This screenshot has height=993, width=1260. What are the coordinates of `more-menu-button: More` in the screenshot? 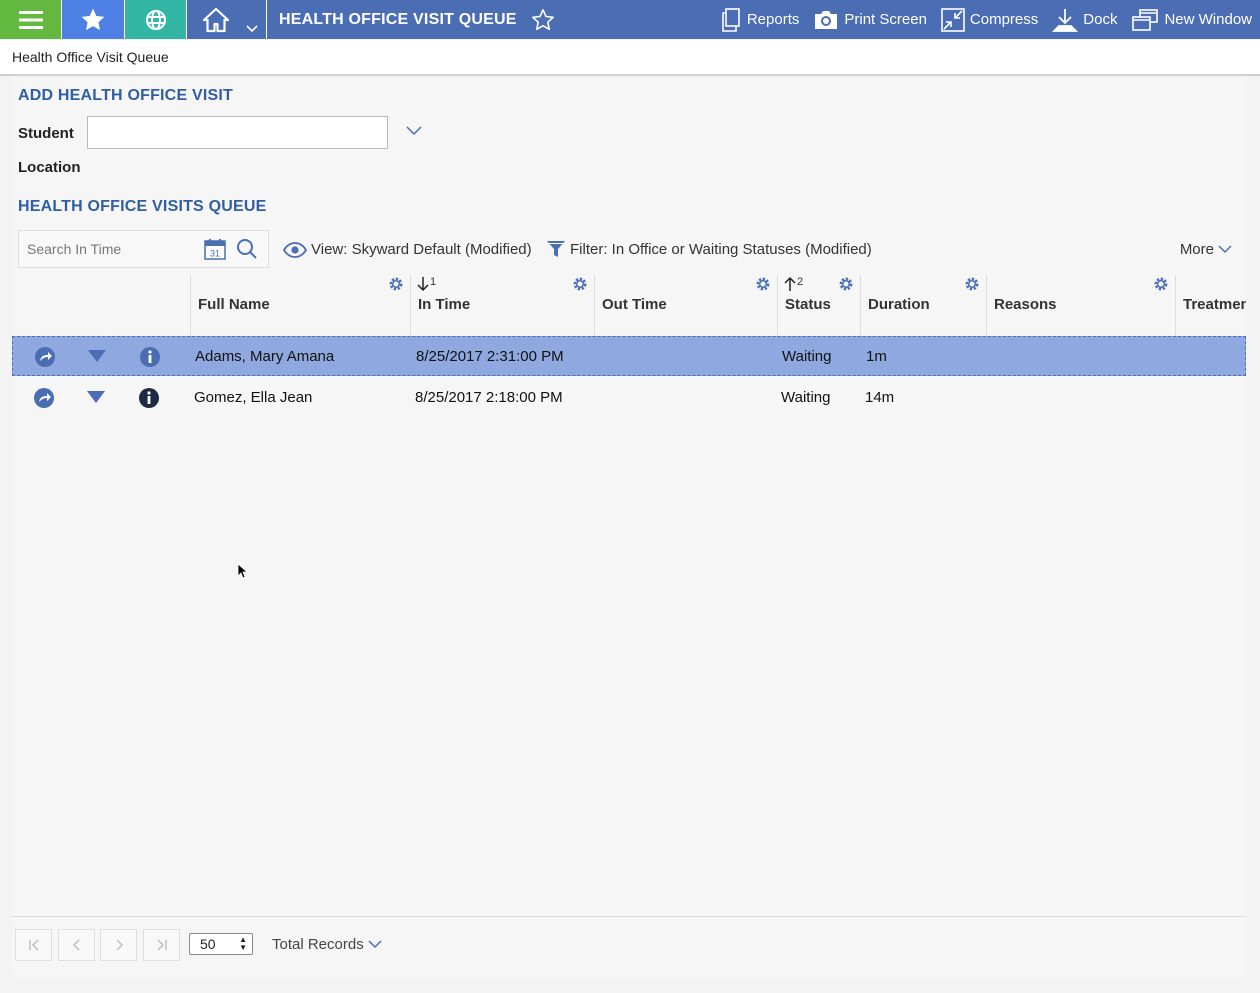 It's located at (1206, 249).